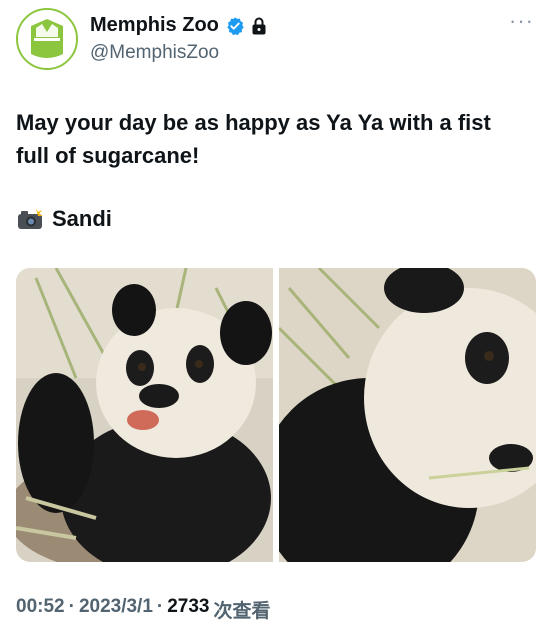 Image resolution: width=550 pixels, height=628 pixels. What do you see at coordinates (30, 218) in the screenshot?
I see `camera-flash-icon` at bounding box center [30, 218].